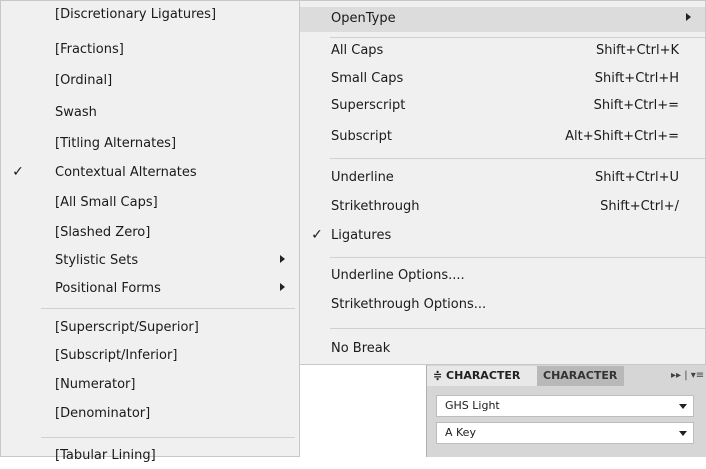 Image resolution: width=706 pixels, height=469 pixels. I want to click on menu-item-all-caps: All Caps Shift+Ctrl+K, so click(502, 51).